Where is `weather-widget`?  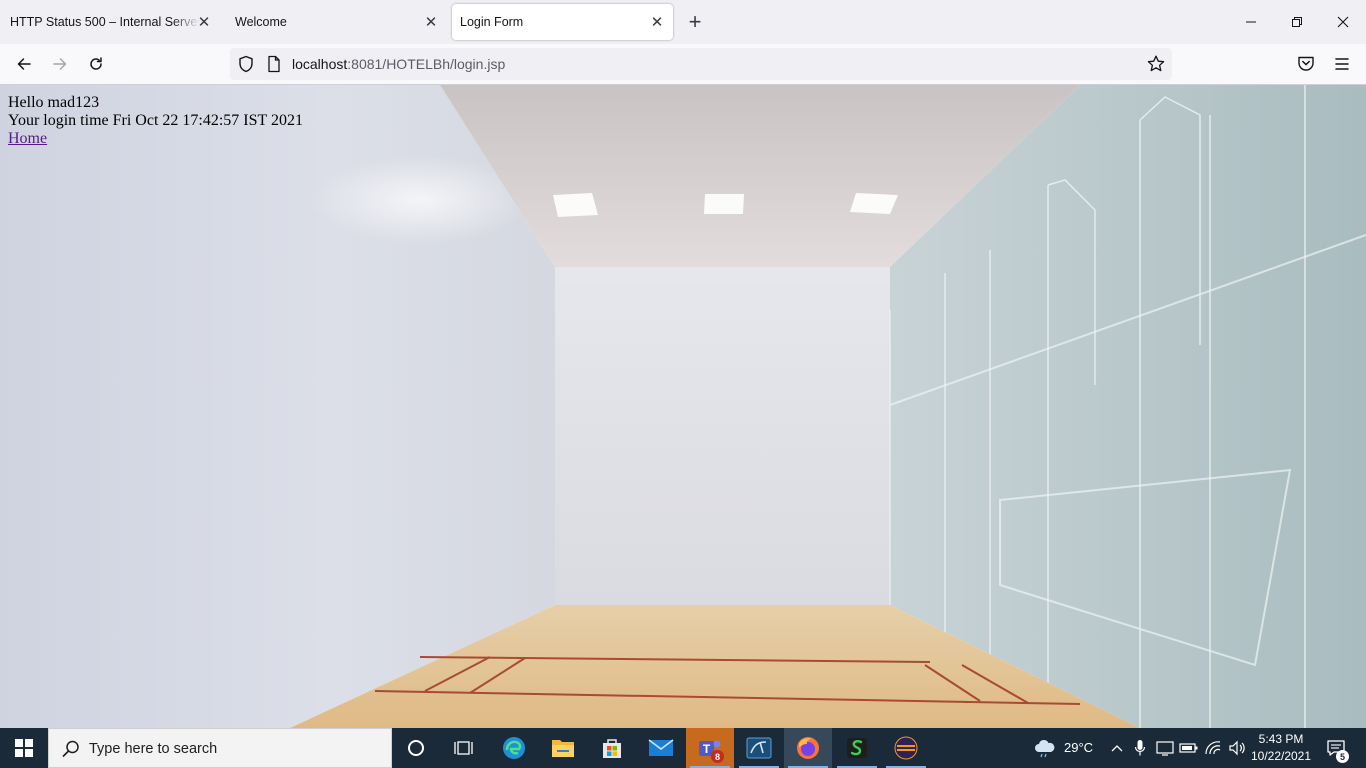 weather-widget is located at coordinates (1045, 748).